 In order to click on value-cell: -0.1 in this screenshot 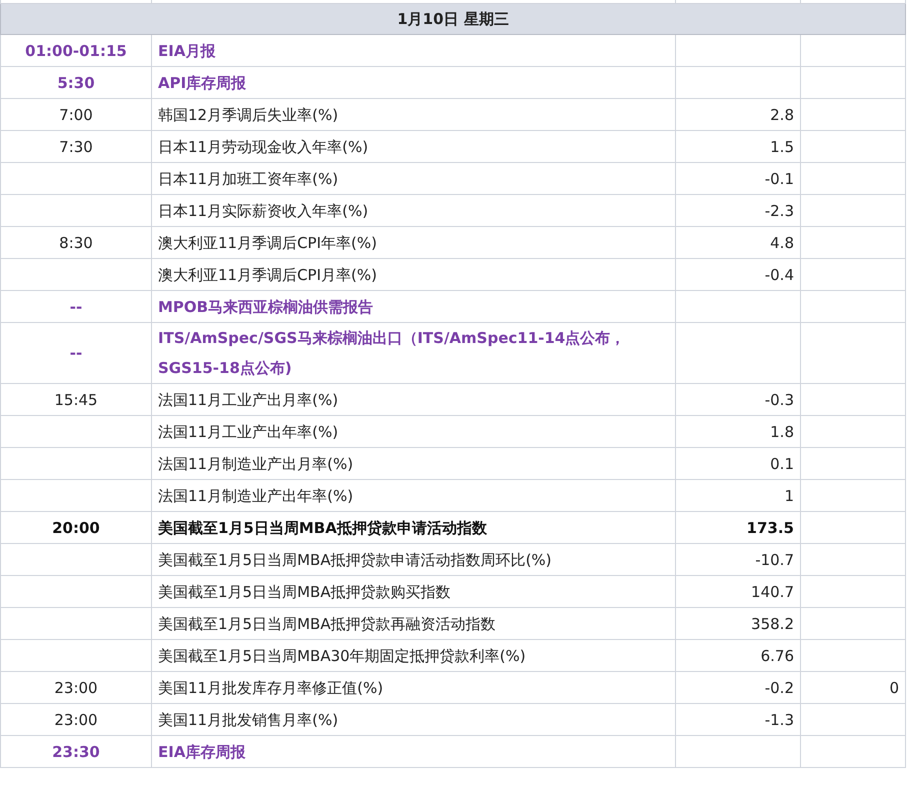, I will do `click(779, 179)`.